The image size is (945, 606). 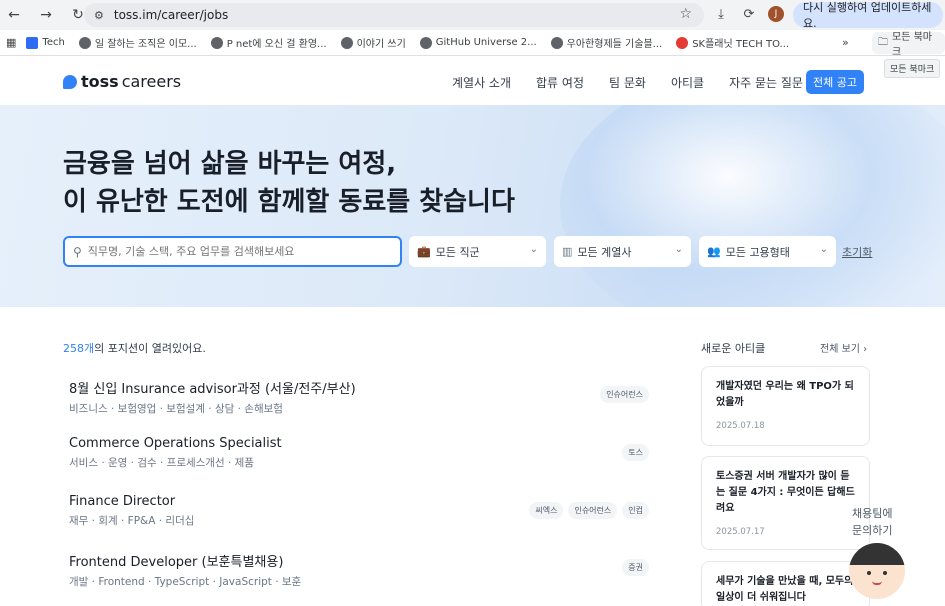 I want to click on job-title: Commerce Operations Specialist, so click(x=175, y=443).